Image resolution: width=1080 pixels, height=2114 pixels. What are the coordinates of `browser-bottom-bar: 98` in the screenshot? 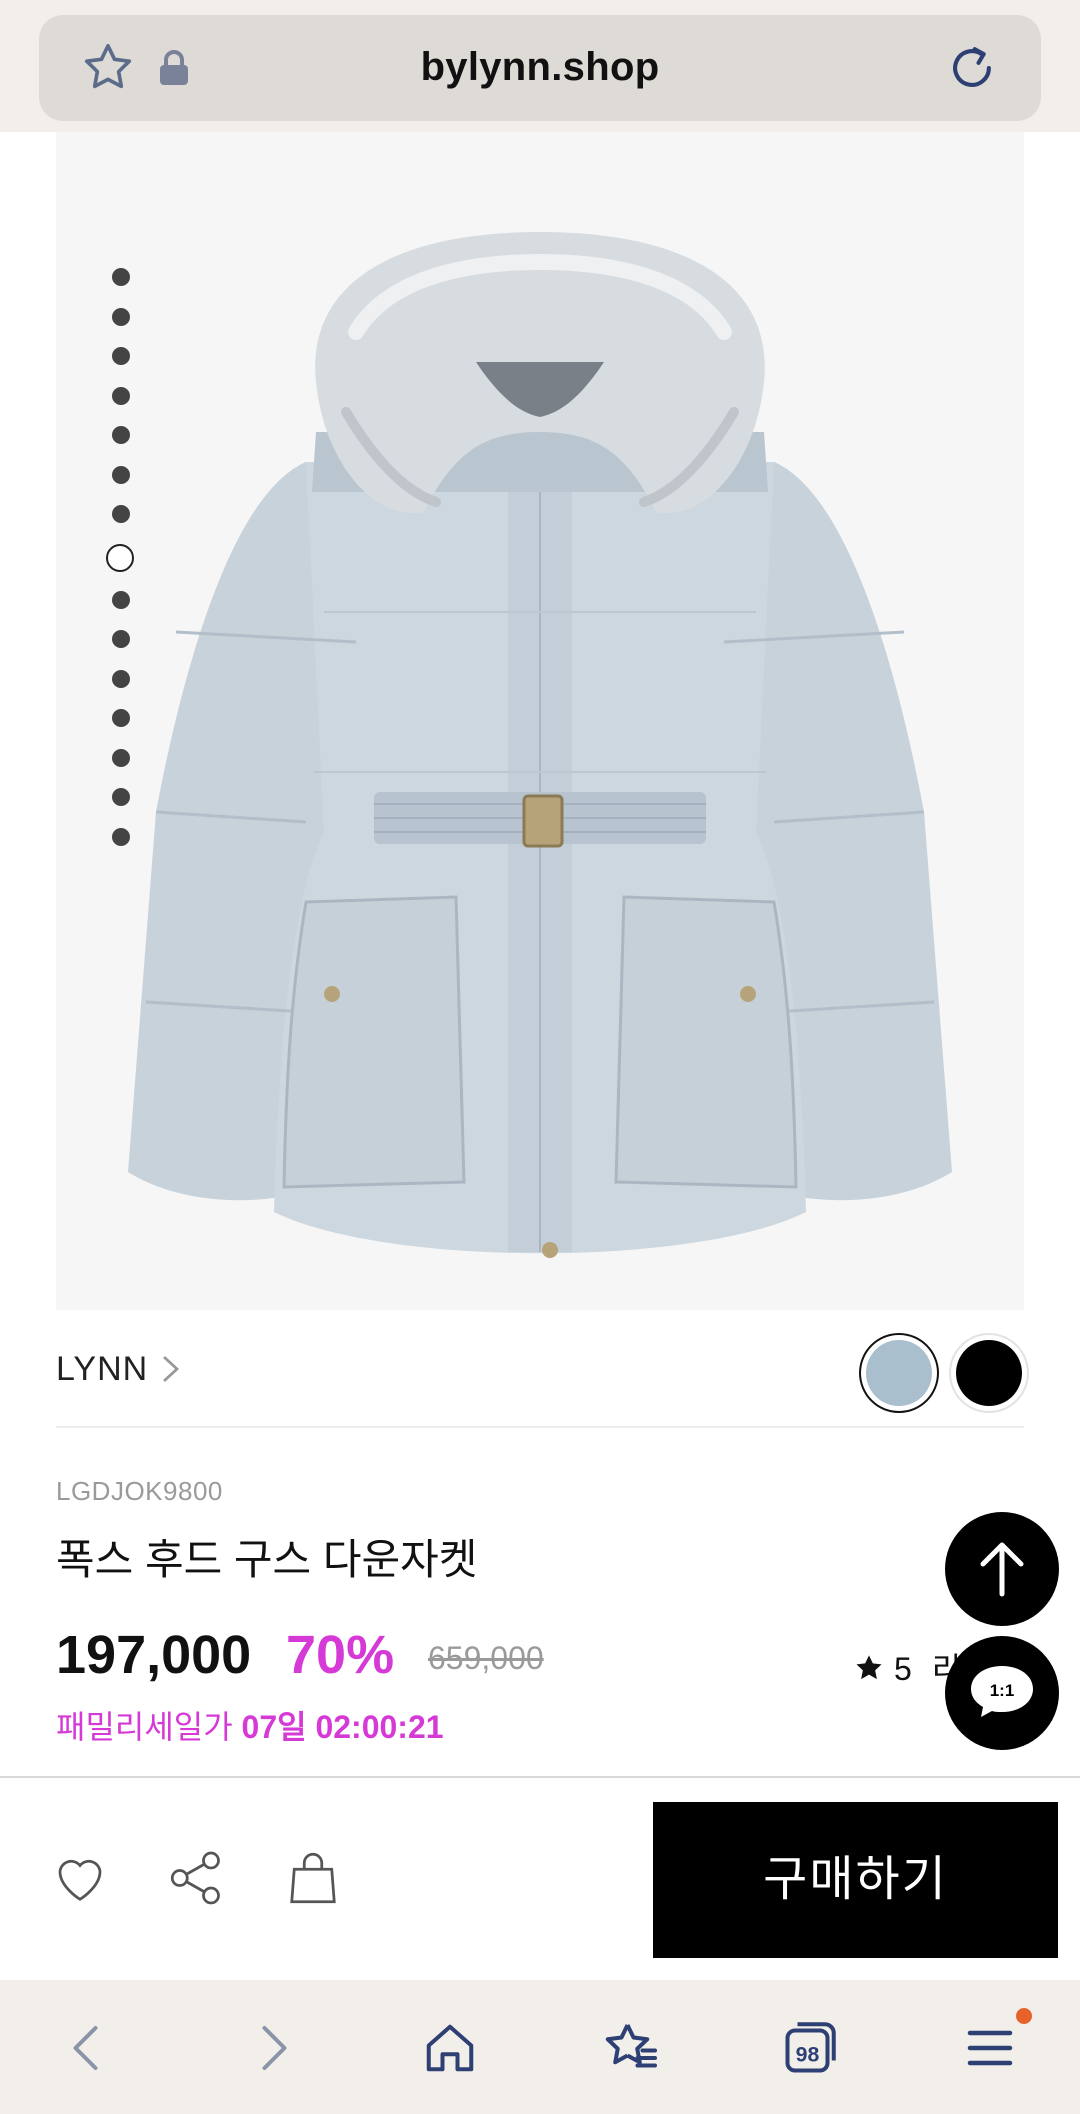 It's located at (540, 2047).